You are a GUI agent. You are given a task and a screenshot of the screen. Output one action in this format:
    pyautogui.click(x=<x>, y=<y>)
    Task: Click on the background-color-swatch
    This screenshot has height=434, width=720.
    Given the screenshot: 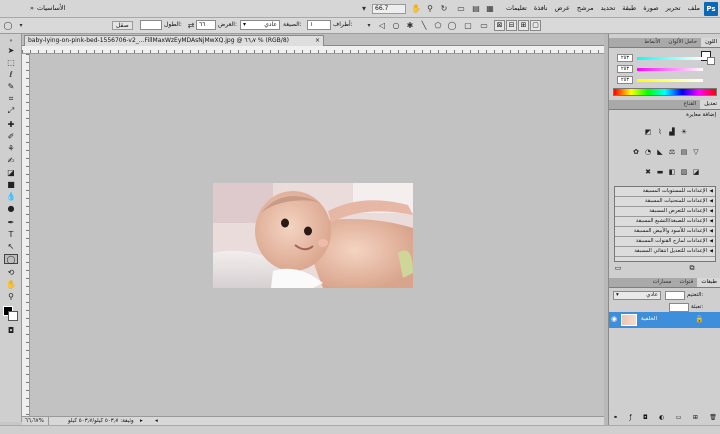 What is the action you would take?
    pyautogui.click(x=13, y=316)
    